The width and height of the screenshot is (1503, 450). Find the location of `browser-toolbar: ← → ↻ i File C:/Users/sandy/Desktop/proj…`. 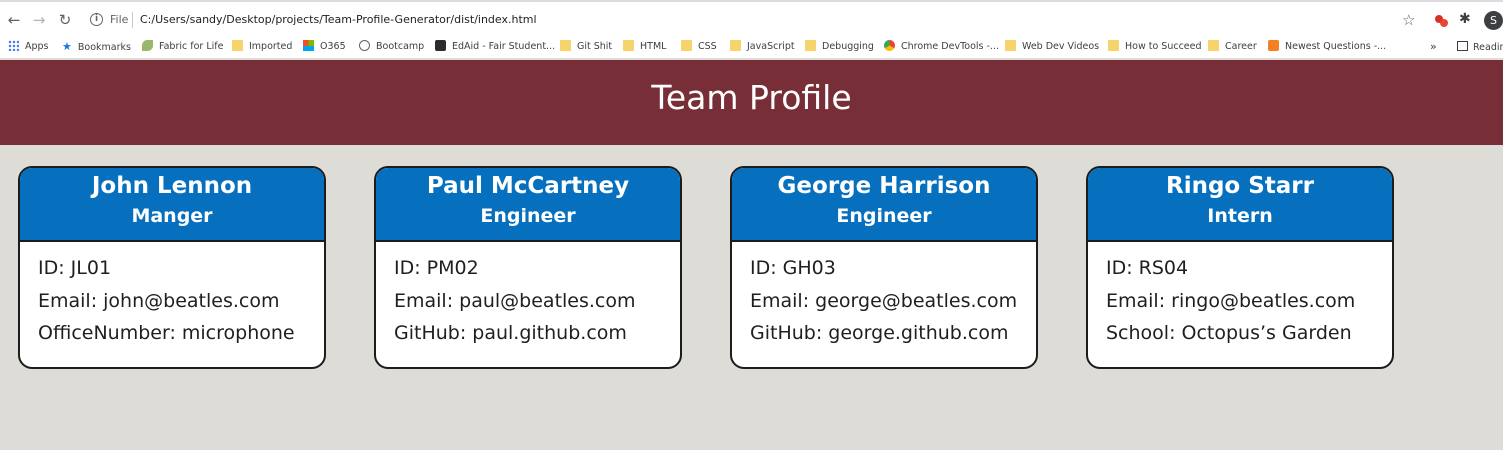

browser-toolbar: ← → ↻ i File C:/Users/sandy/Desktop/proj… is located at coordinates (751, 18).